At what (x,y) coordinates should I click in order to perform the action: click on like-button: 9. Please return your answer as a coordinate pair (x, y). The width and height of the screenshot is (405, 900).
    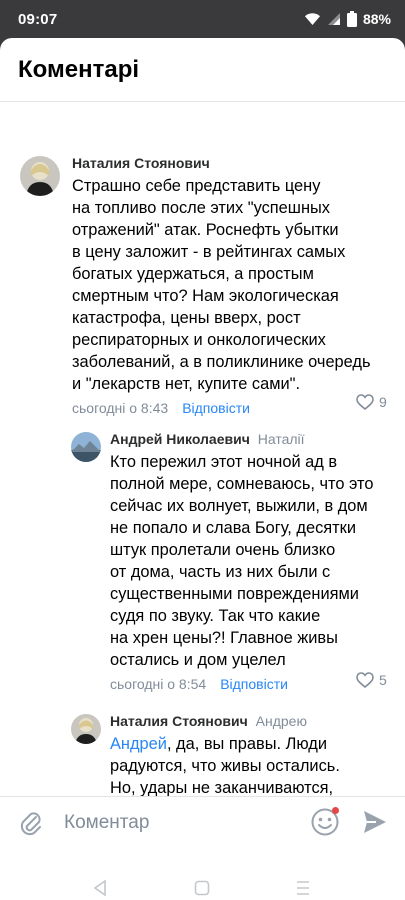
    Looking at the image, I should click on (371, 402).